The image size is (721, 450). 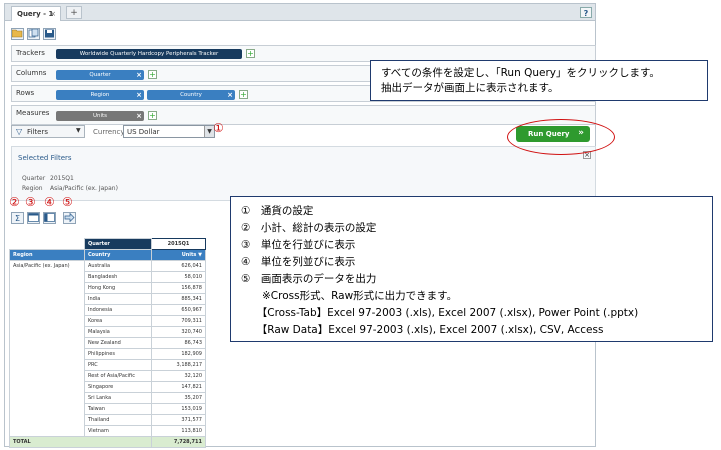 I want to click on copy-icon, so click(x=33, y=34).